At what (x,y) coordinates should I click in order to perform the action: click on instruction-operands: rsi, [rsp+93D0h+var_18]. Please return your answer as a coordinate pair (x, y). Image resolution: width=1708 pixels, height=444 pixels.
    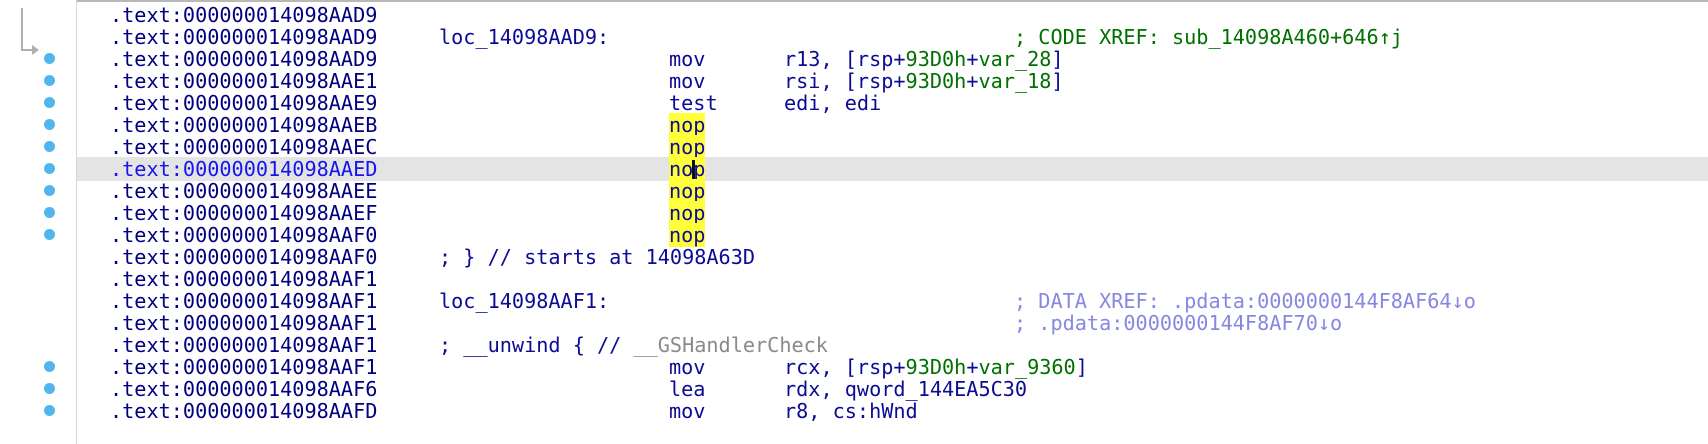
    Looking at the image, I should click on (924, 81).